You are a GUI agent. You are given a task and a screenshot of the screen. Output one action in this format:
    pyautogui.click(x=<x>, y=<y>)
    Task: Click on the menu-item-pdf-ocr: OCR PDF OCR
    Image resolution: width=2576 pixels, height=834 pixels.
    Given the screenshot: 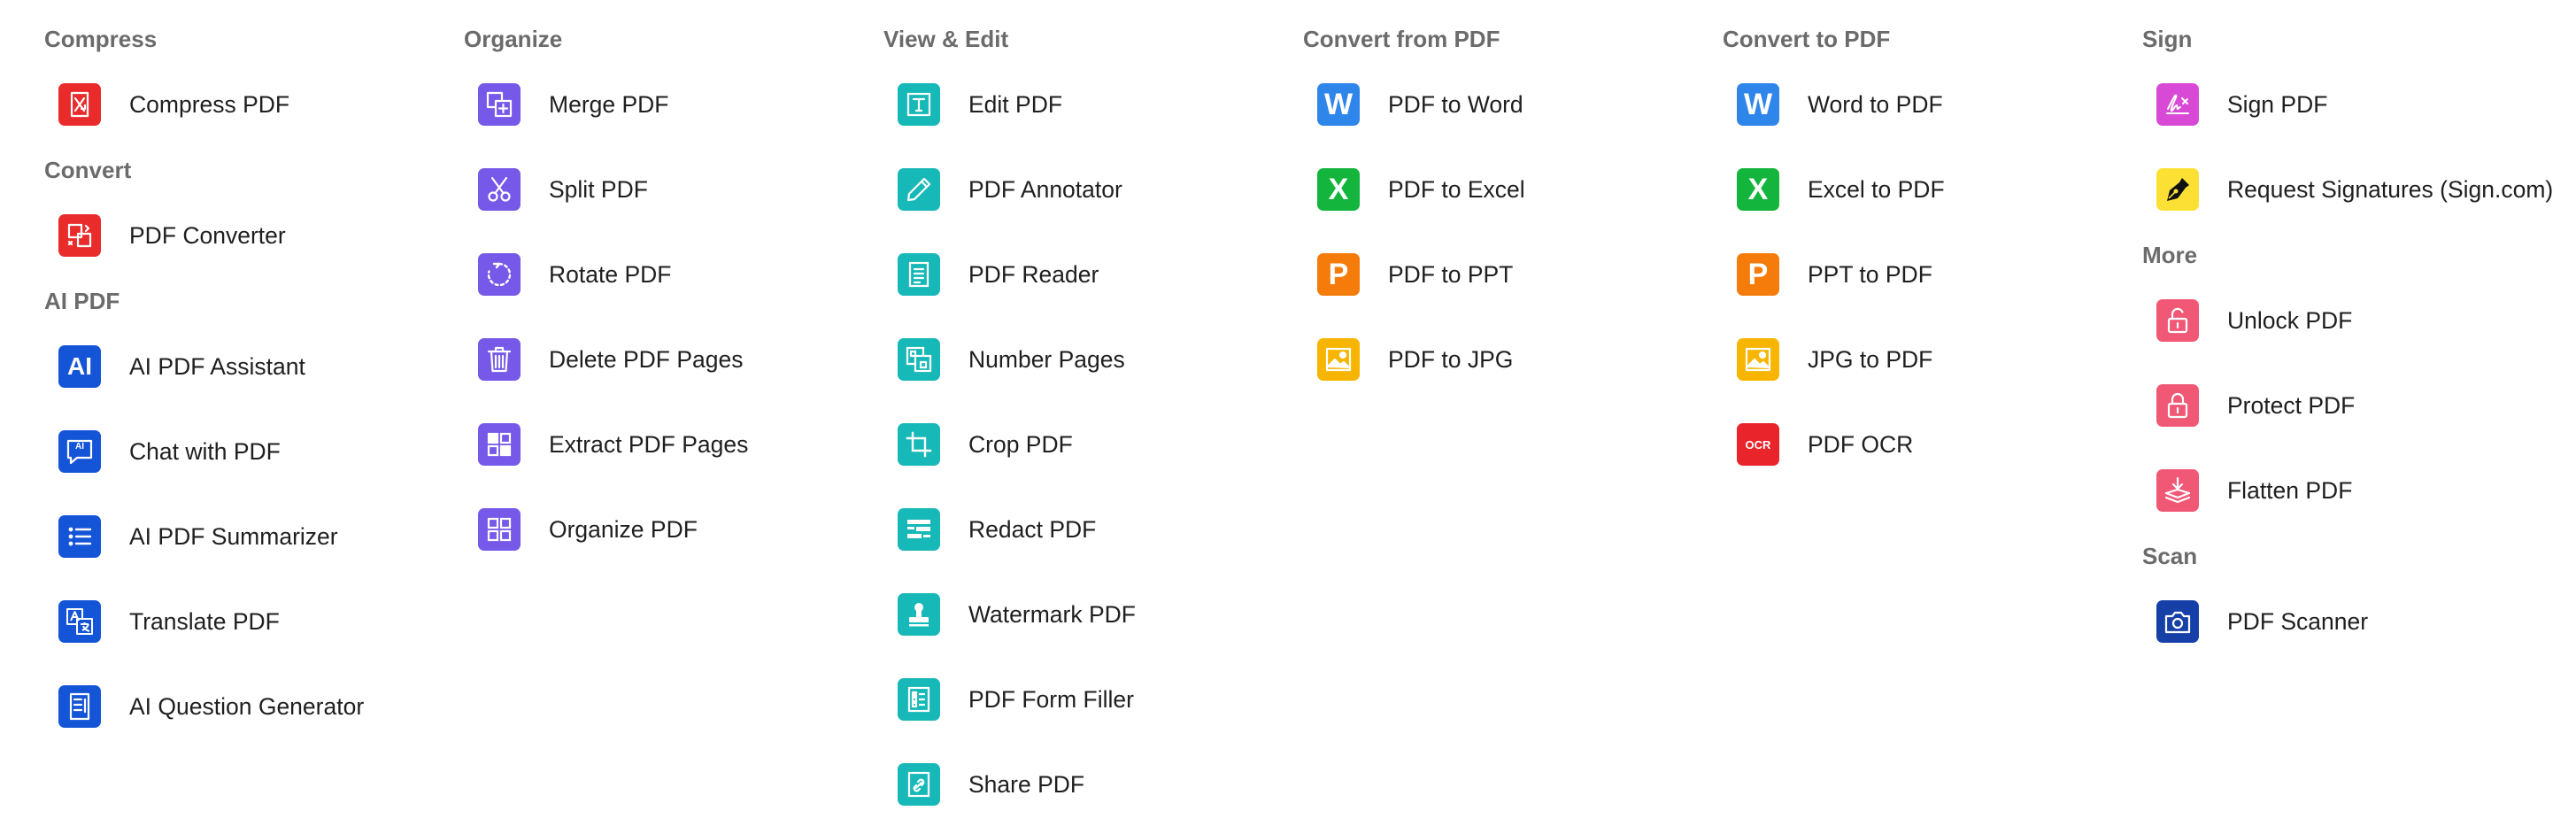 What is the action you would take?
    pyautogui.click(x=1834, y=445)
    